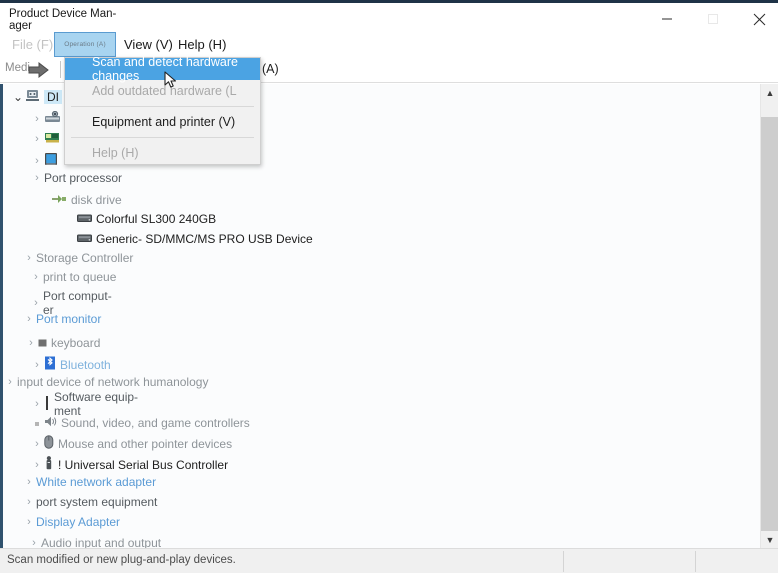 This screenshot has width=778, height=573. What do you see at coordinates (379, 404) in the screenshot?
I see `tree-row: › Software equip- ment` at bounding box center [379, 404].